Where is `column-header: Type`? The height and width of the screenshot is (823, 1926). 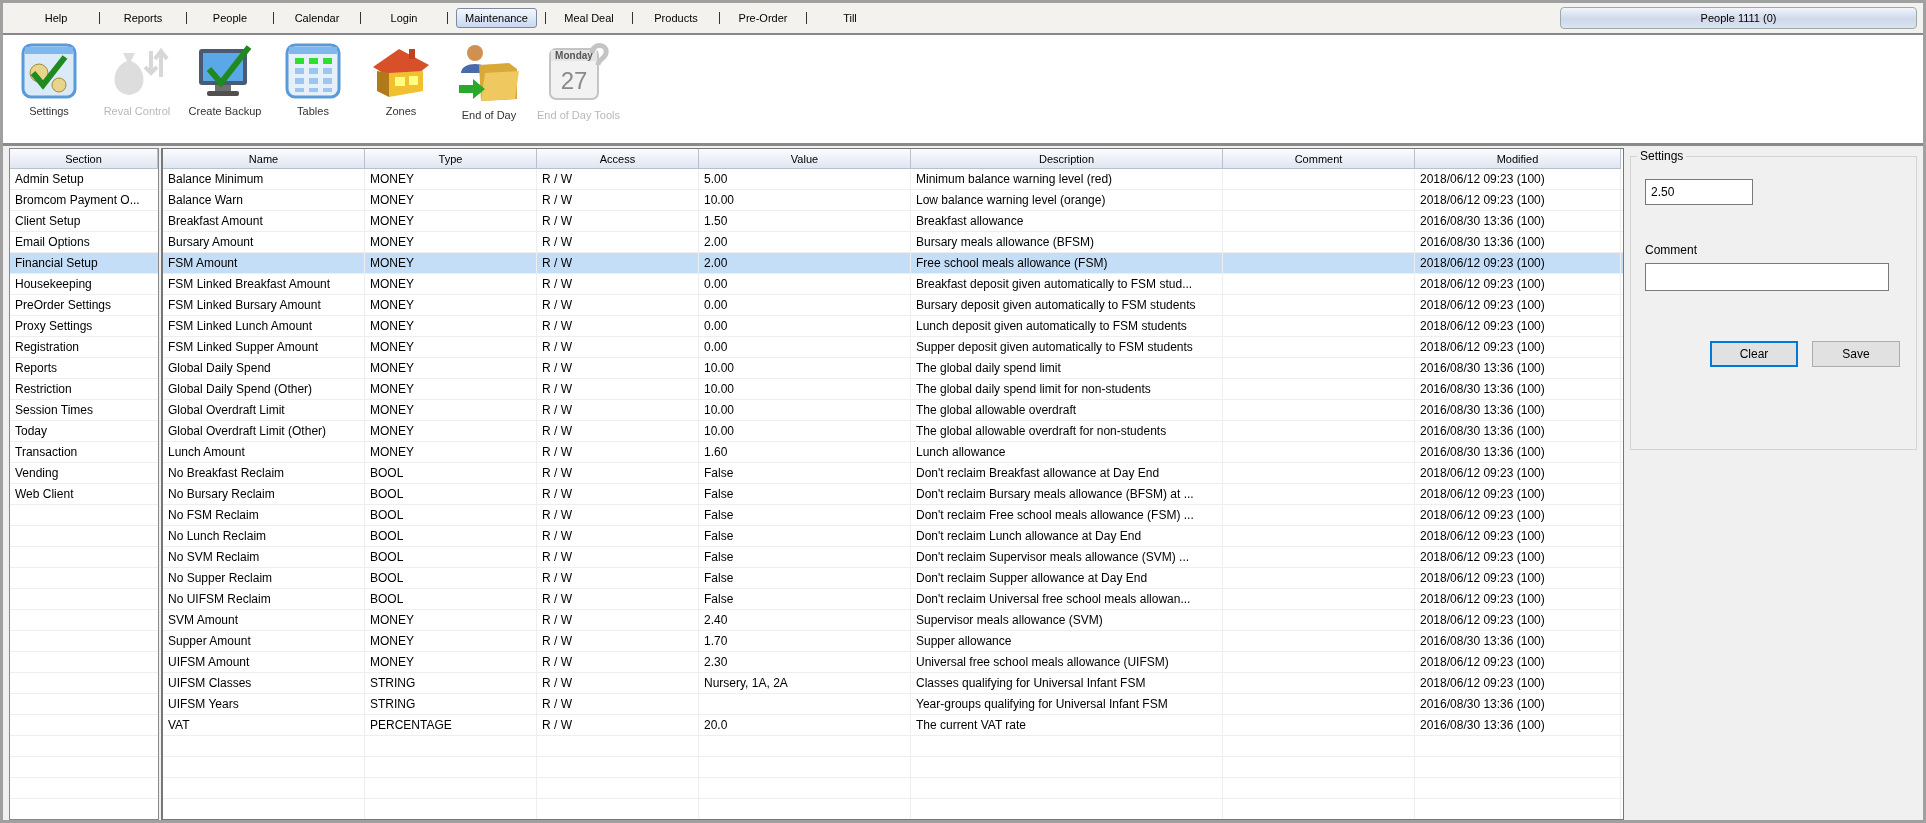 column-header: Type is located at coordinates (451, 159).